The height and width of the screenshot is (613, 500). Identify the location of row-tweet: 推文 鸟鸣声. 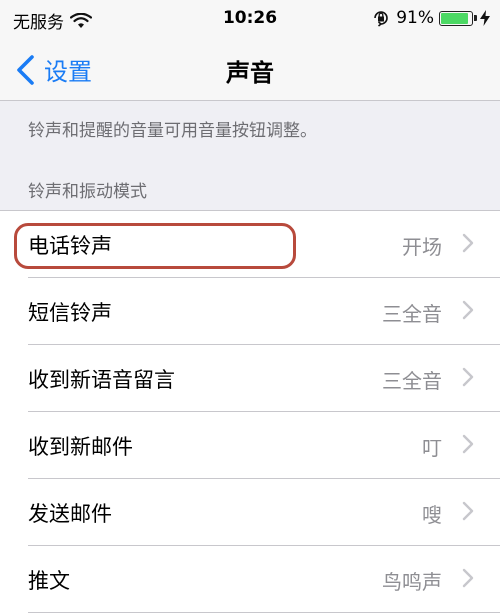
(250, 579).